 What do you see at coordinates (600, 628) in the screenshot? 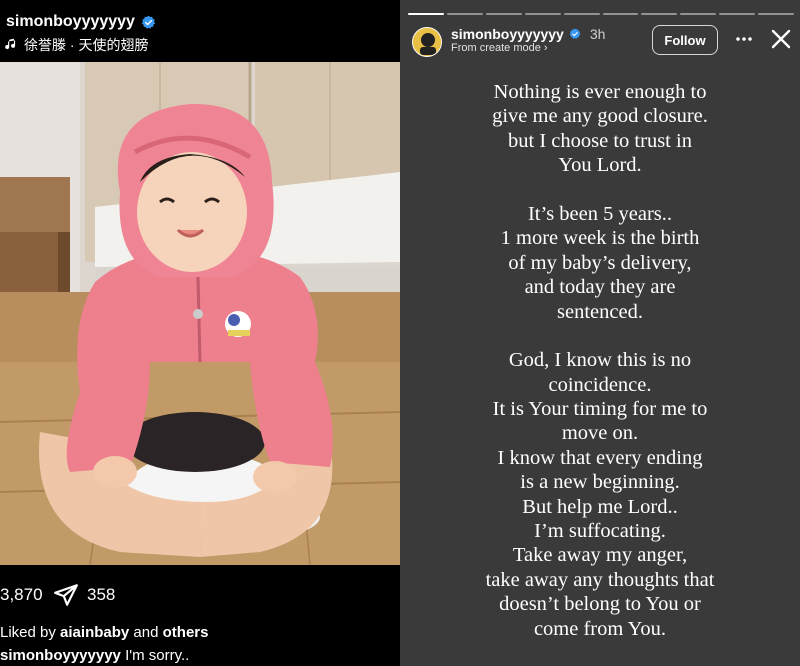
I see `story-text-line: come from You.` at bounding box center [600, 628].